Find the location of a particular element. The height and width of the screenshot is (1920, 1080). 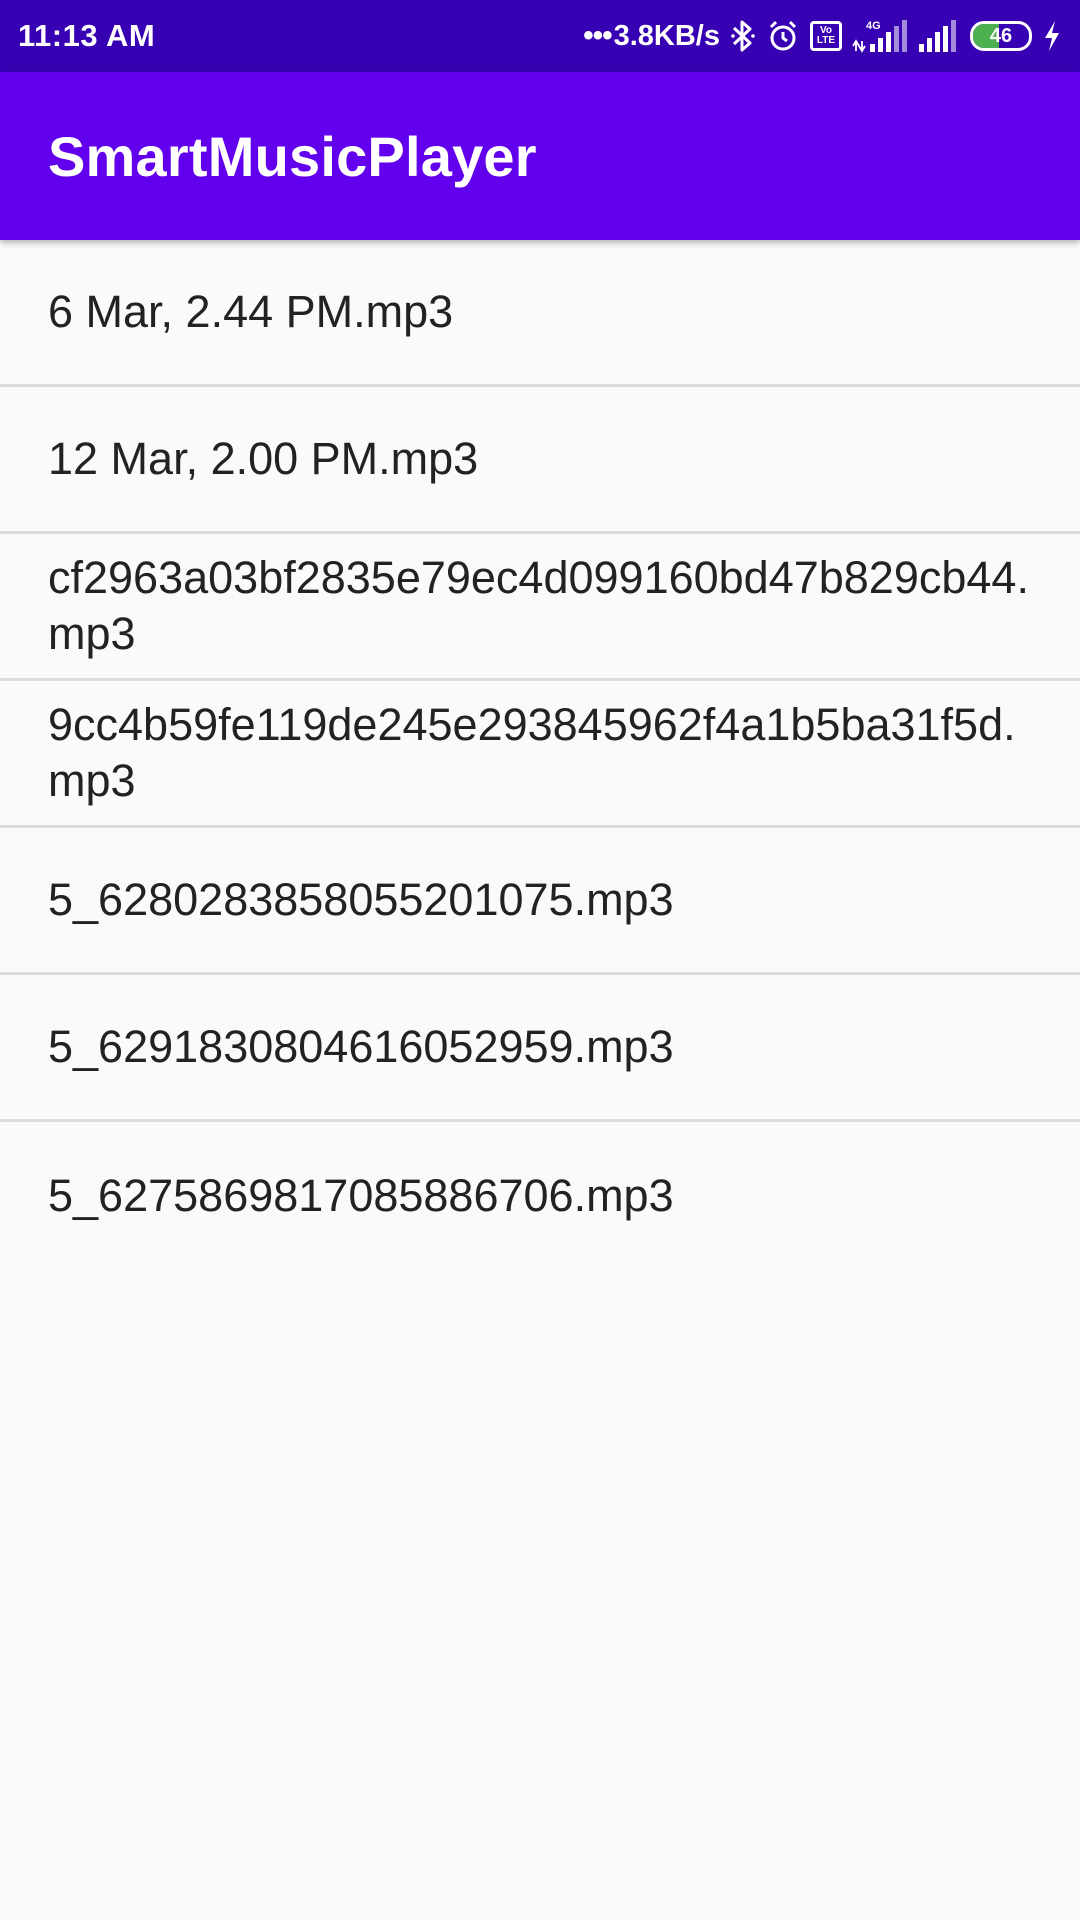

song-name: 5_6275869817085886706.mp3 is located at coordinates (361, 1195).